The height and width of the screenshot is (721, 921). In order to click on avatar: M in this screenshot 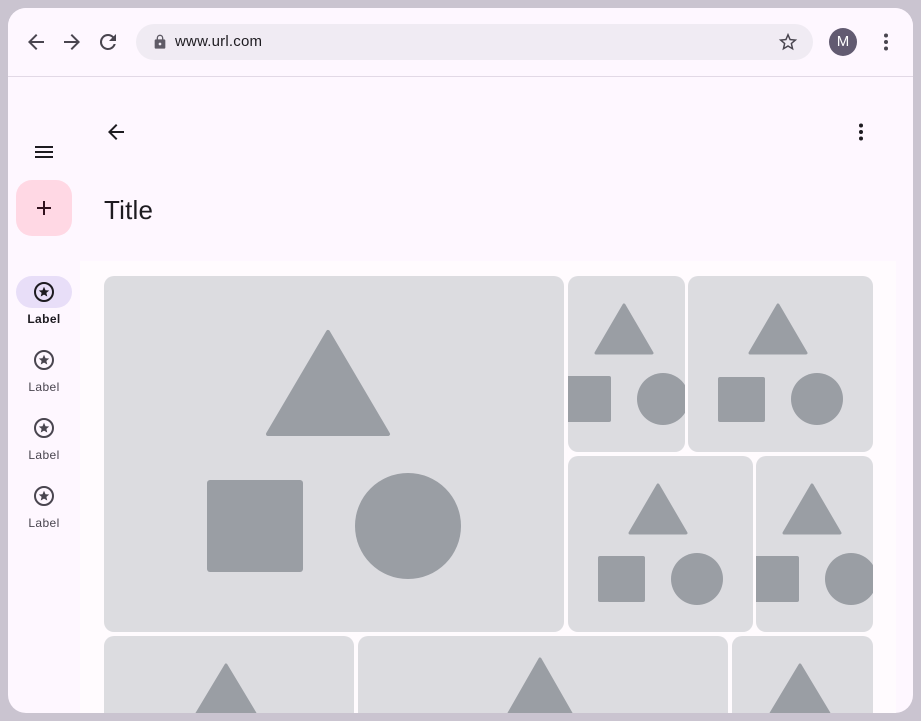, I will do `click(843, 42)`.